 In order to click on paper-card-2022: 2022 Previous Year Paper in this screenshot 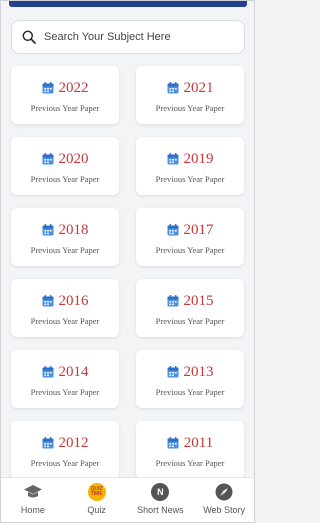, I will do `click(65, 95)`.